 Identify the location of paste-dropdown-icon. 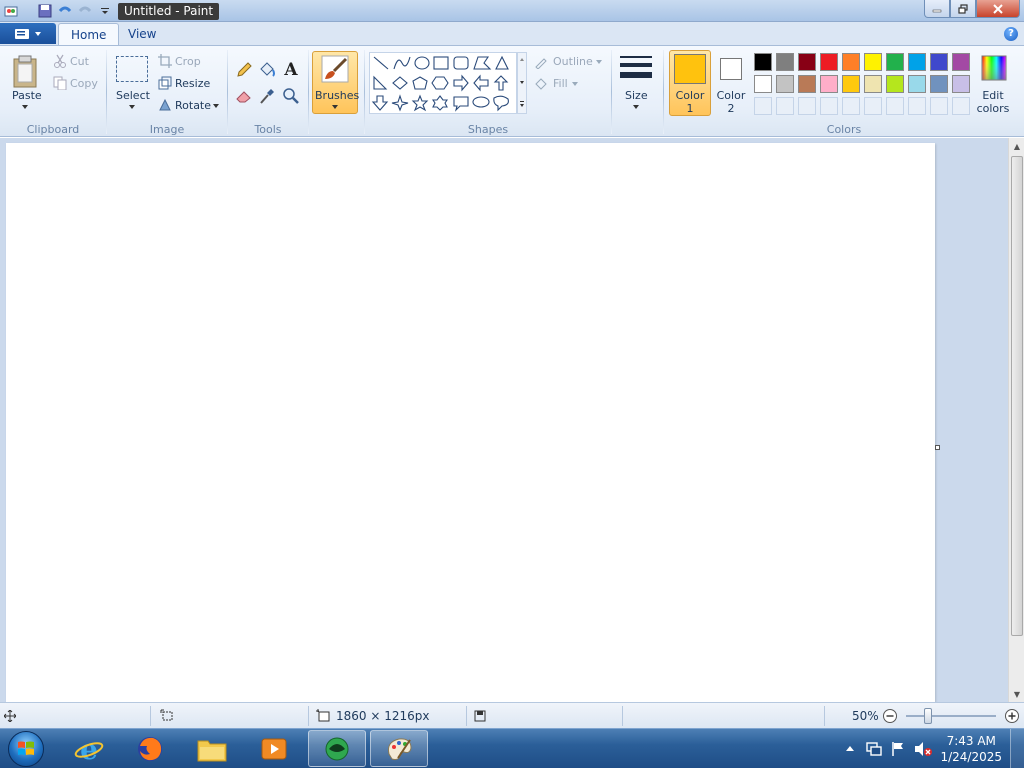
(25, 107).